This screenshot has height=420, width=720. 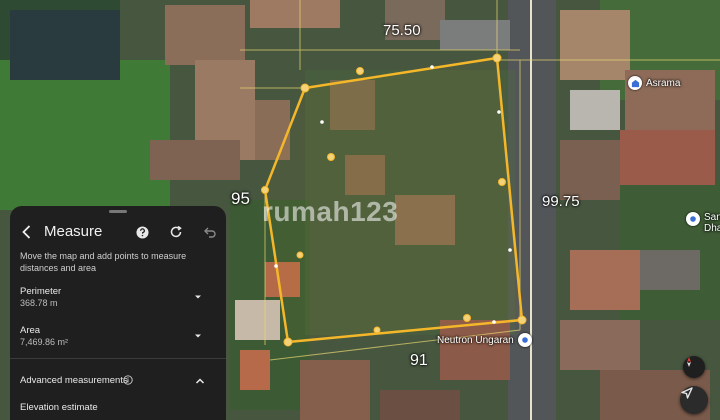 What do you see at coordinates (39, 303) in the screenshot?
I see `perimeter-value: 368.78 m` at bounding box center [39, 303].